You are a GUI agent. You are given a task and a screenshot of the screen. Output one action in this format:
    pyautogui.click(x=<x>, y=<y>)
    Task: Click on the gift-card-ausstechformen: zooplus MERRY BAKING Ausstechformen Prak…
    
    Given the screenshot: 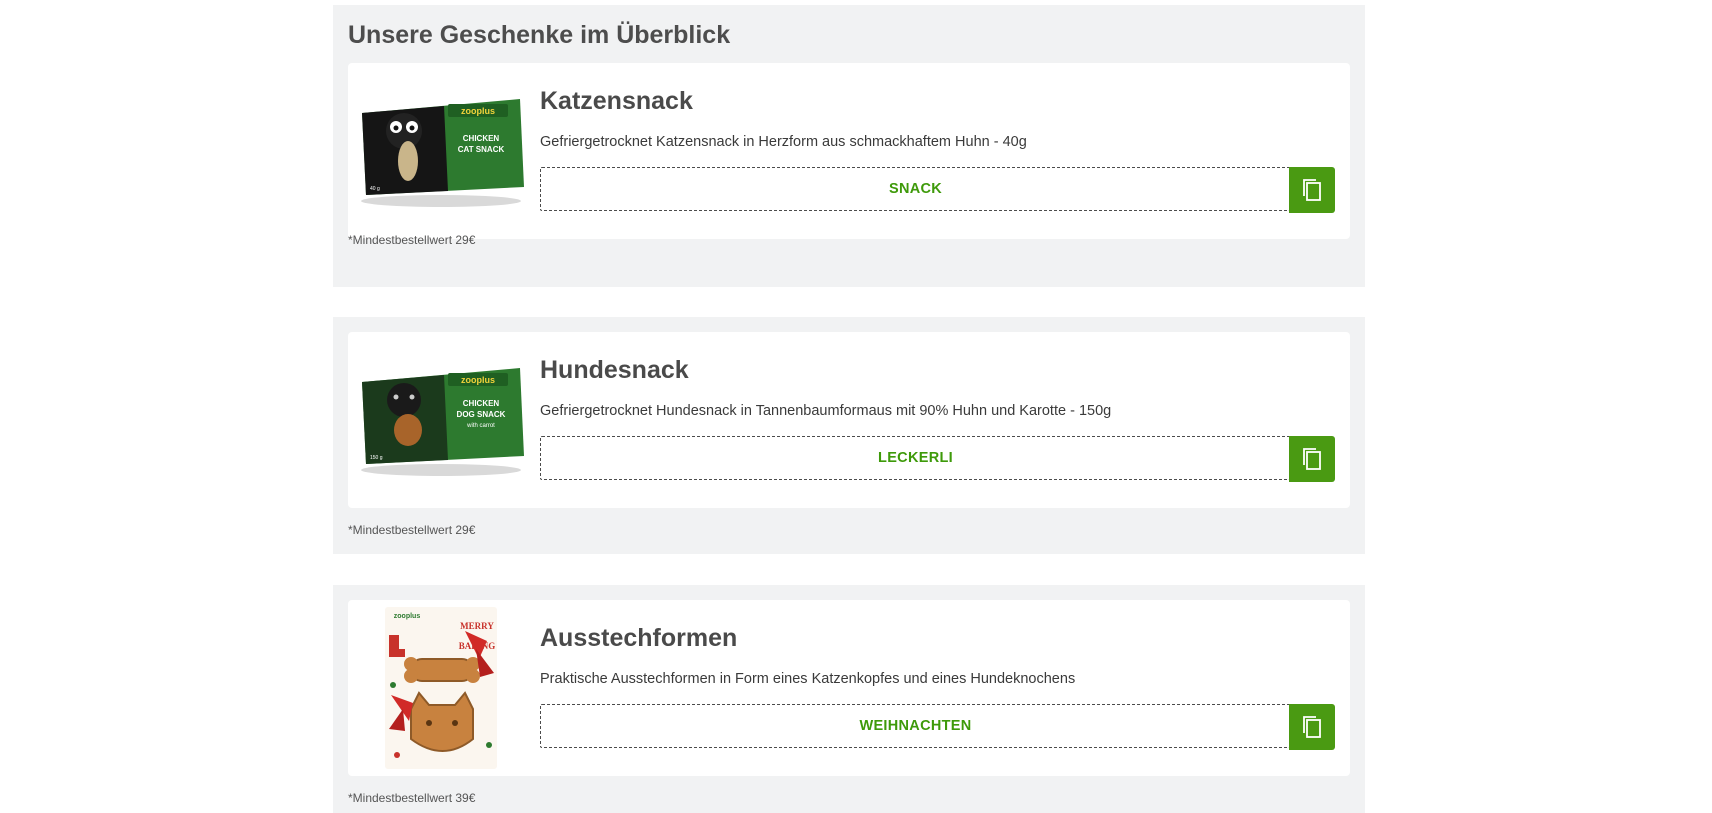 What is the action you would take?
    pyautogui.click(x=849, y=688)
    